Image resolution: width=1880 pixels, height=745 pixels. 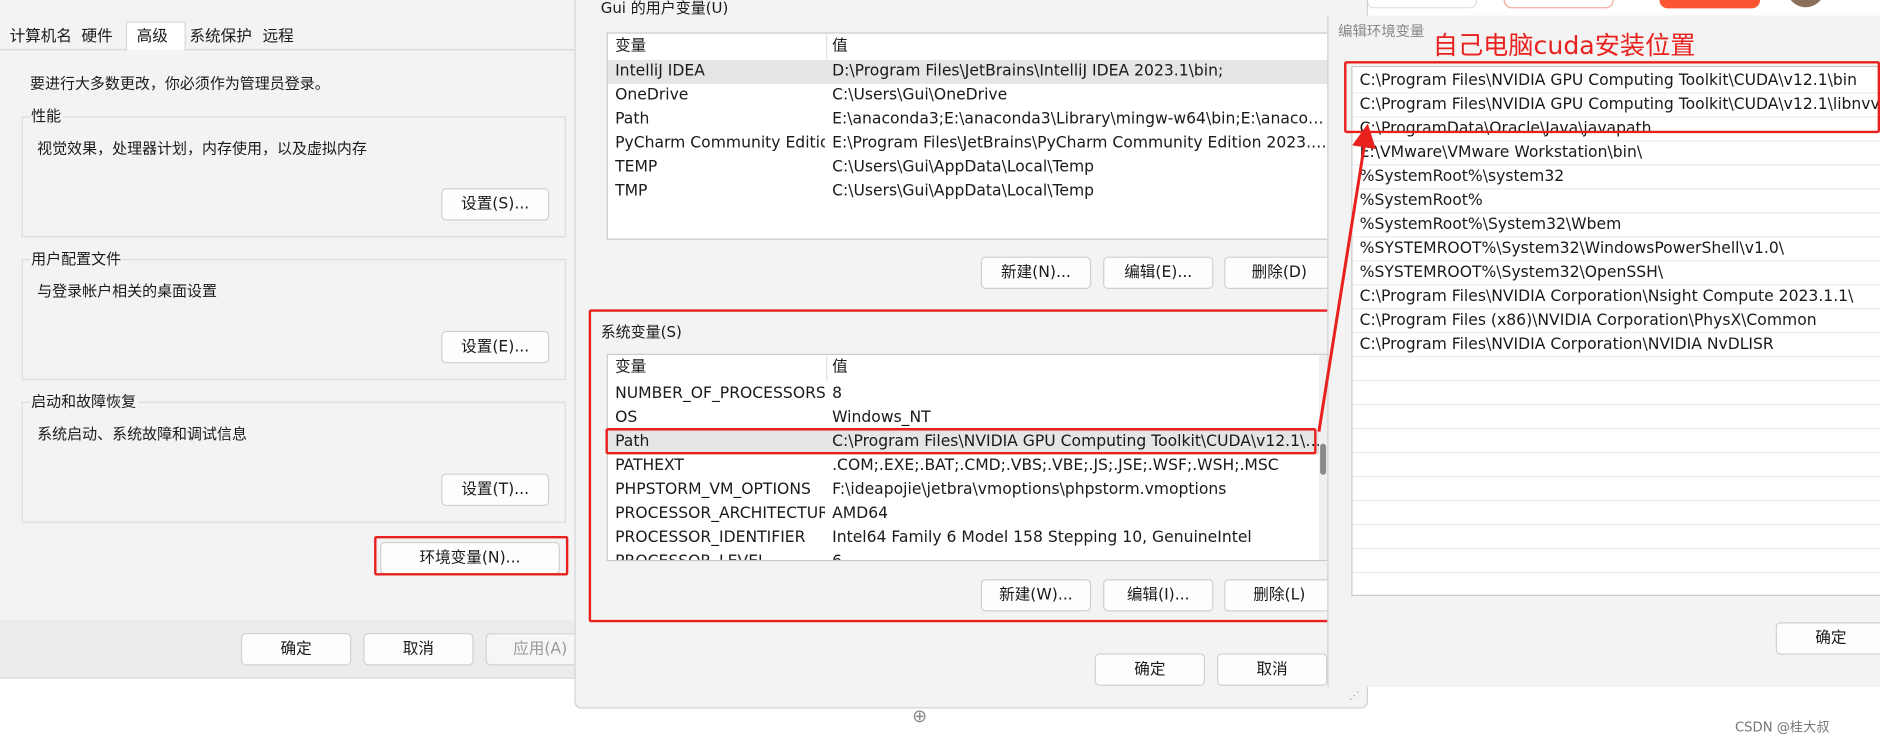 I want to click on watermark: CSDN @桂大叔, so click(x=1782, y=727).